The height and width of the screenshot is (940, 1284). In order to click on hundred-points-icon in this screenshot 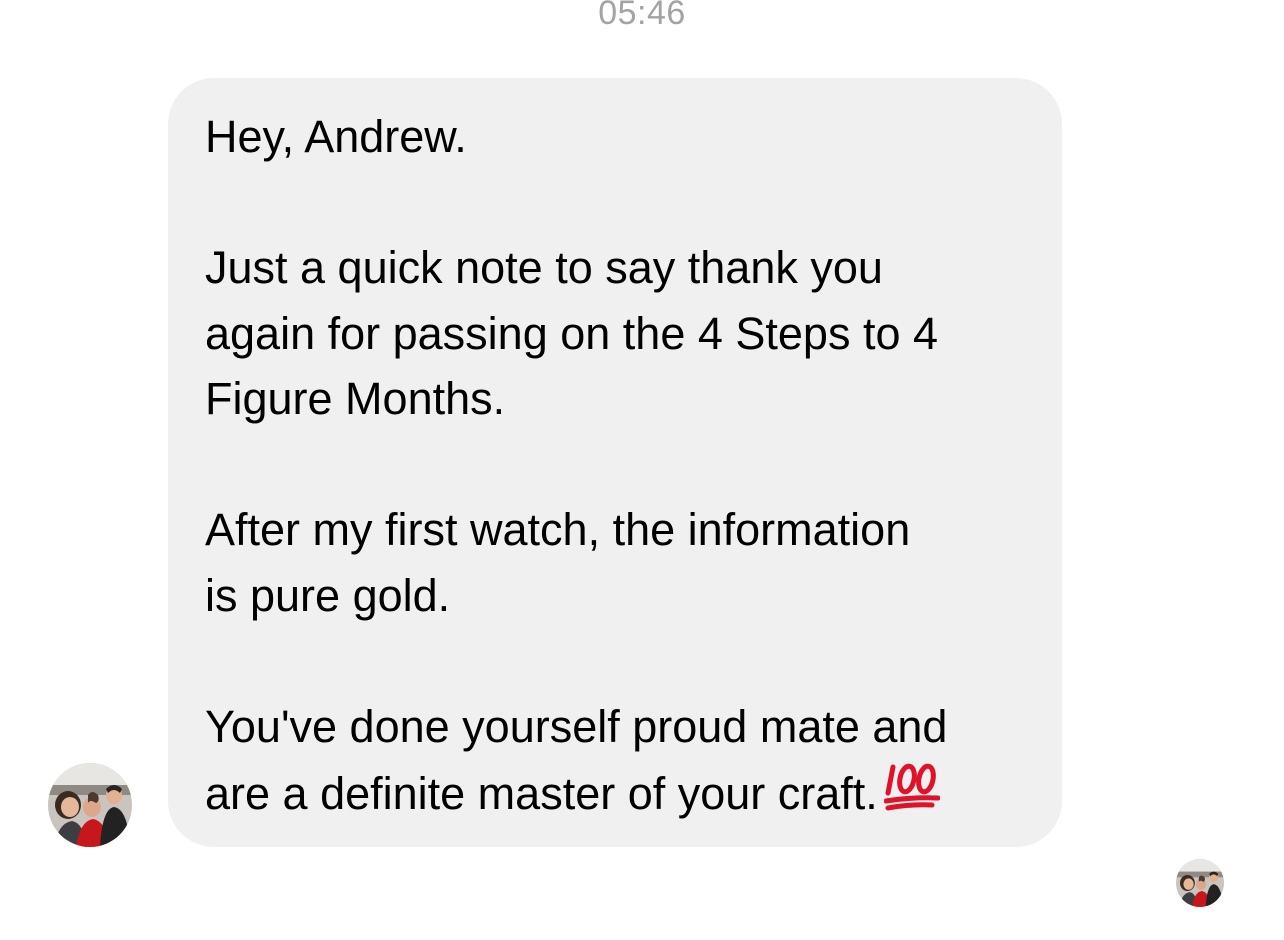, I will do `click(912, 785)`.